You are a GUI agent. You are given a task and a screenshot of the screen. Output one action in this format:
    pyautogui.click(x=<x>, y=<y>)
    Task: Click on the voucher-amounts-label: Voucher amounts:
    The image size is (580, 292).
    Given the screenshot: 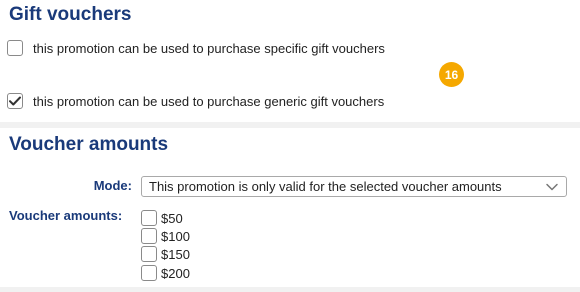 What is the action you would take?
    pyautogui.click(x=66, y=215)
    